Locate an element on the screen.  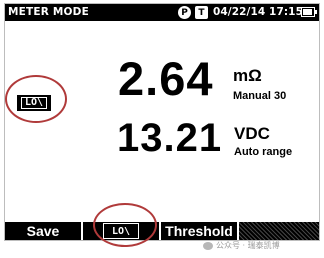
secondary-range-mode: Auto range is located at coordinates (263, 152).